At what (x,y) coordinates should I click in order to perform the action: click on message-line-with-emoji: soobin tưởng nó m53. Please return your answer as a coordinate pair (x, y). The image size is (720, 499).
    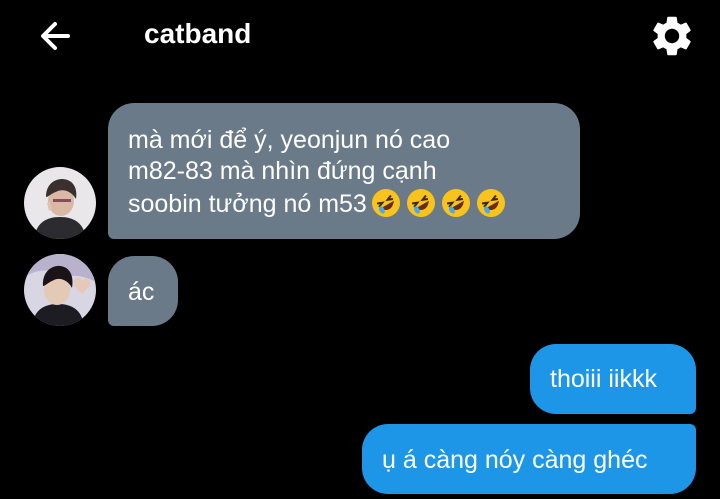
    Looking at the image, I should click on (344, 203).